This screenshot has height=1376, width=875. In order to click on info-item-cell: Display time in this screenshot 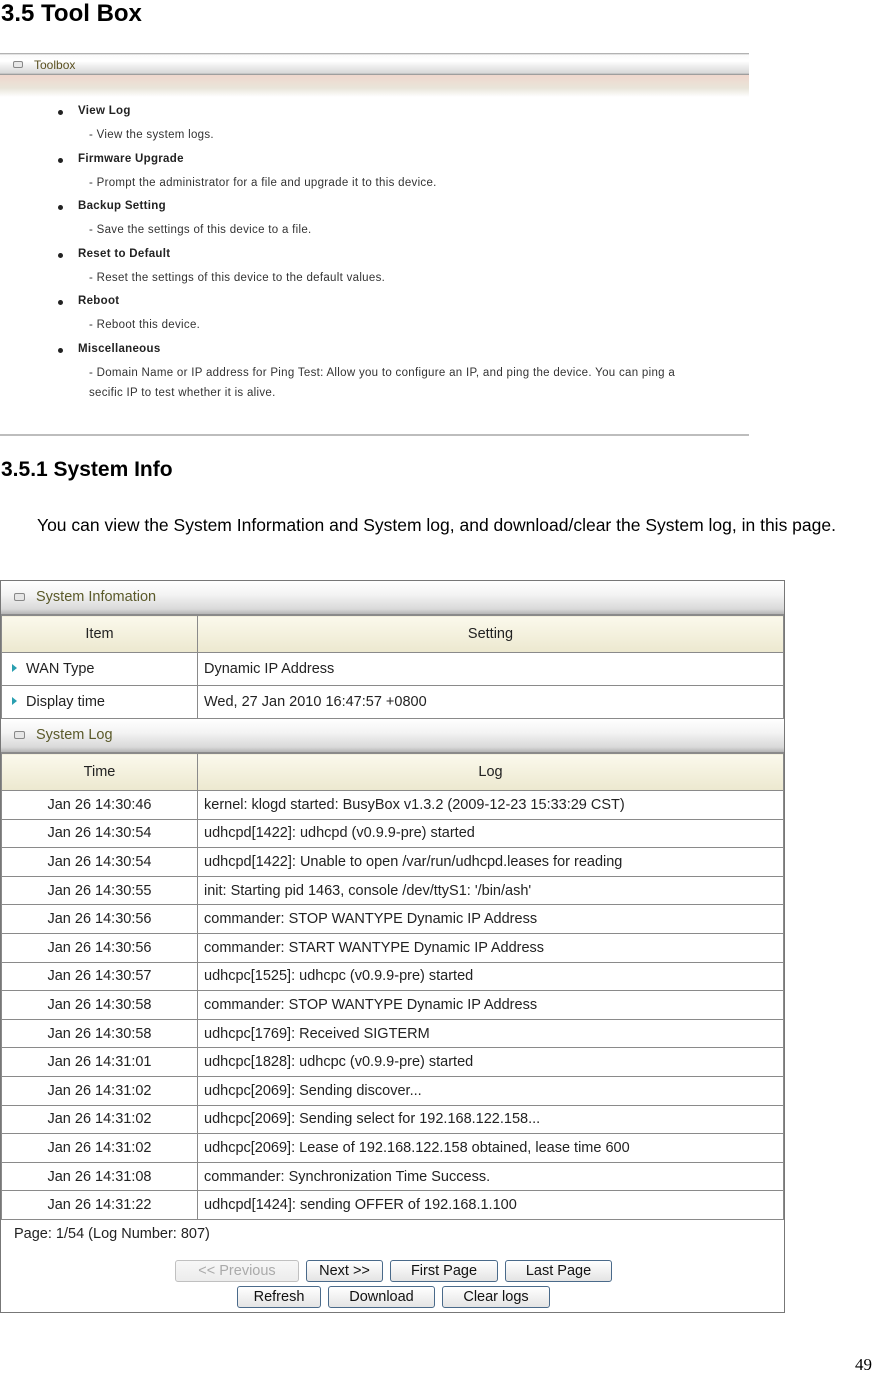, I will do `click(99, 702)`.